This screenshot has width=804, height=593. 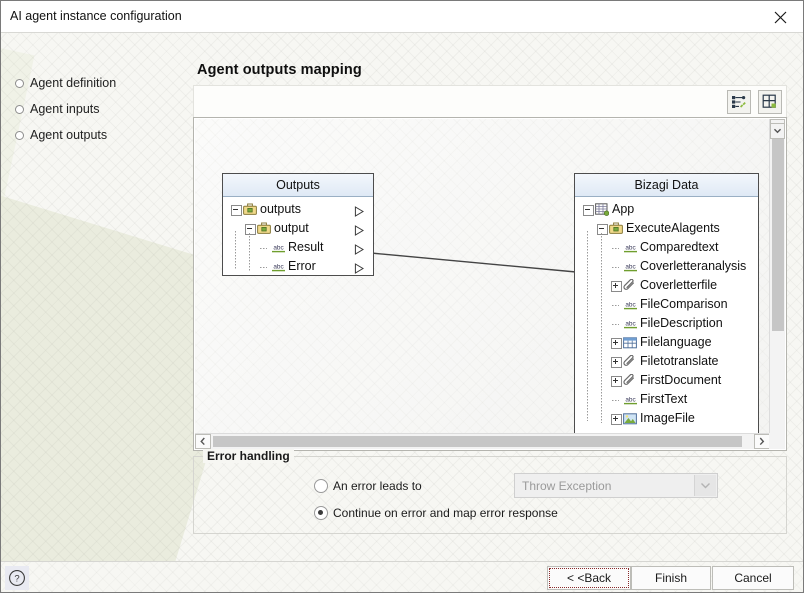 I want to click on horizontal-scroll-thumb, so click(x=477, y=441).